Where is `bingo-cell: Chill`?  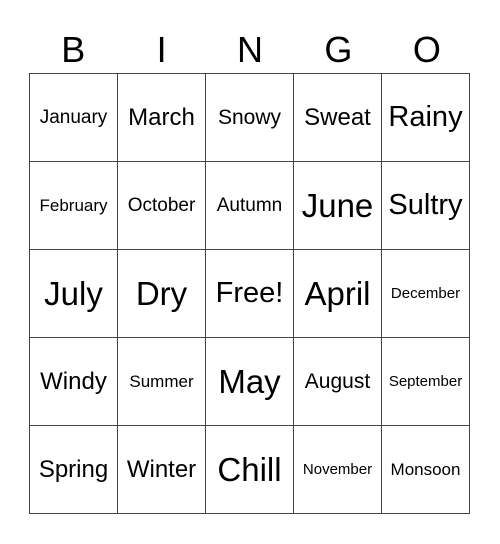 bingo-cell: Chill is located at coordinates (250, 470).